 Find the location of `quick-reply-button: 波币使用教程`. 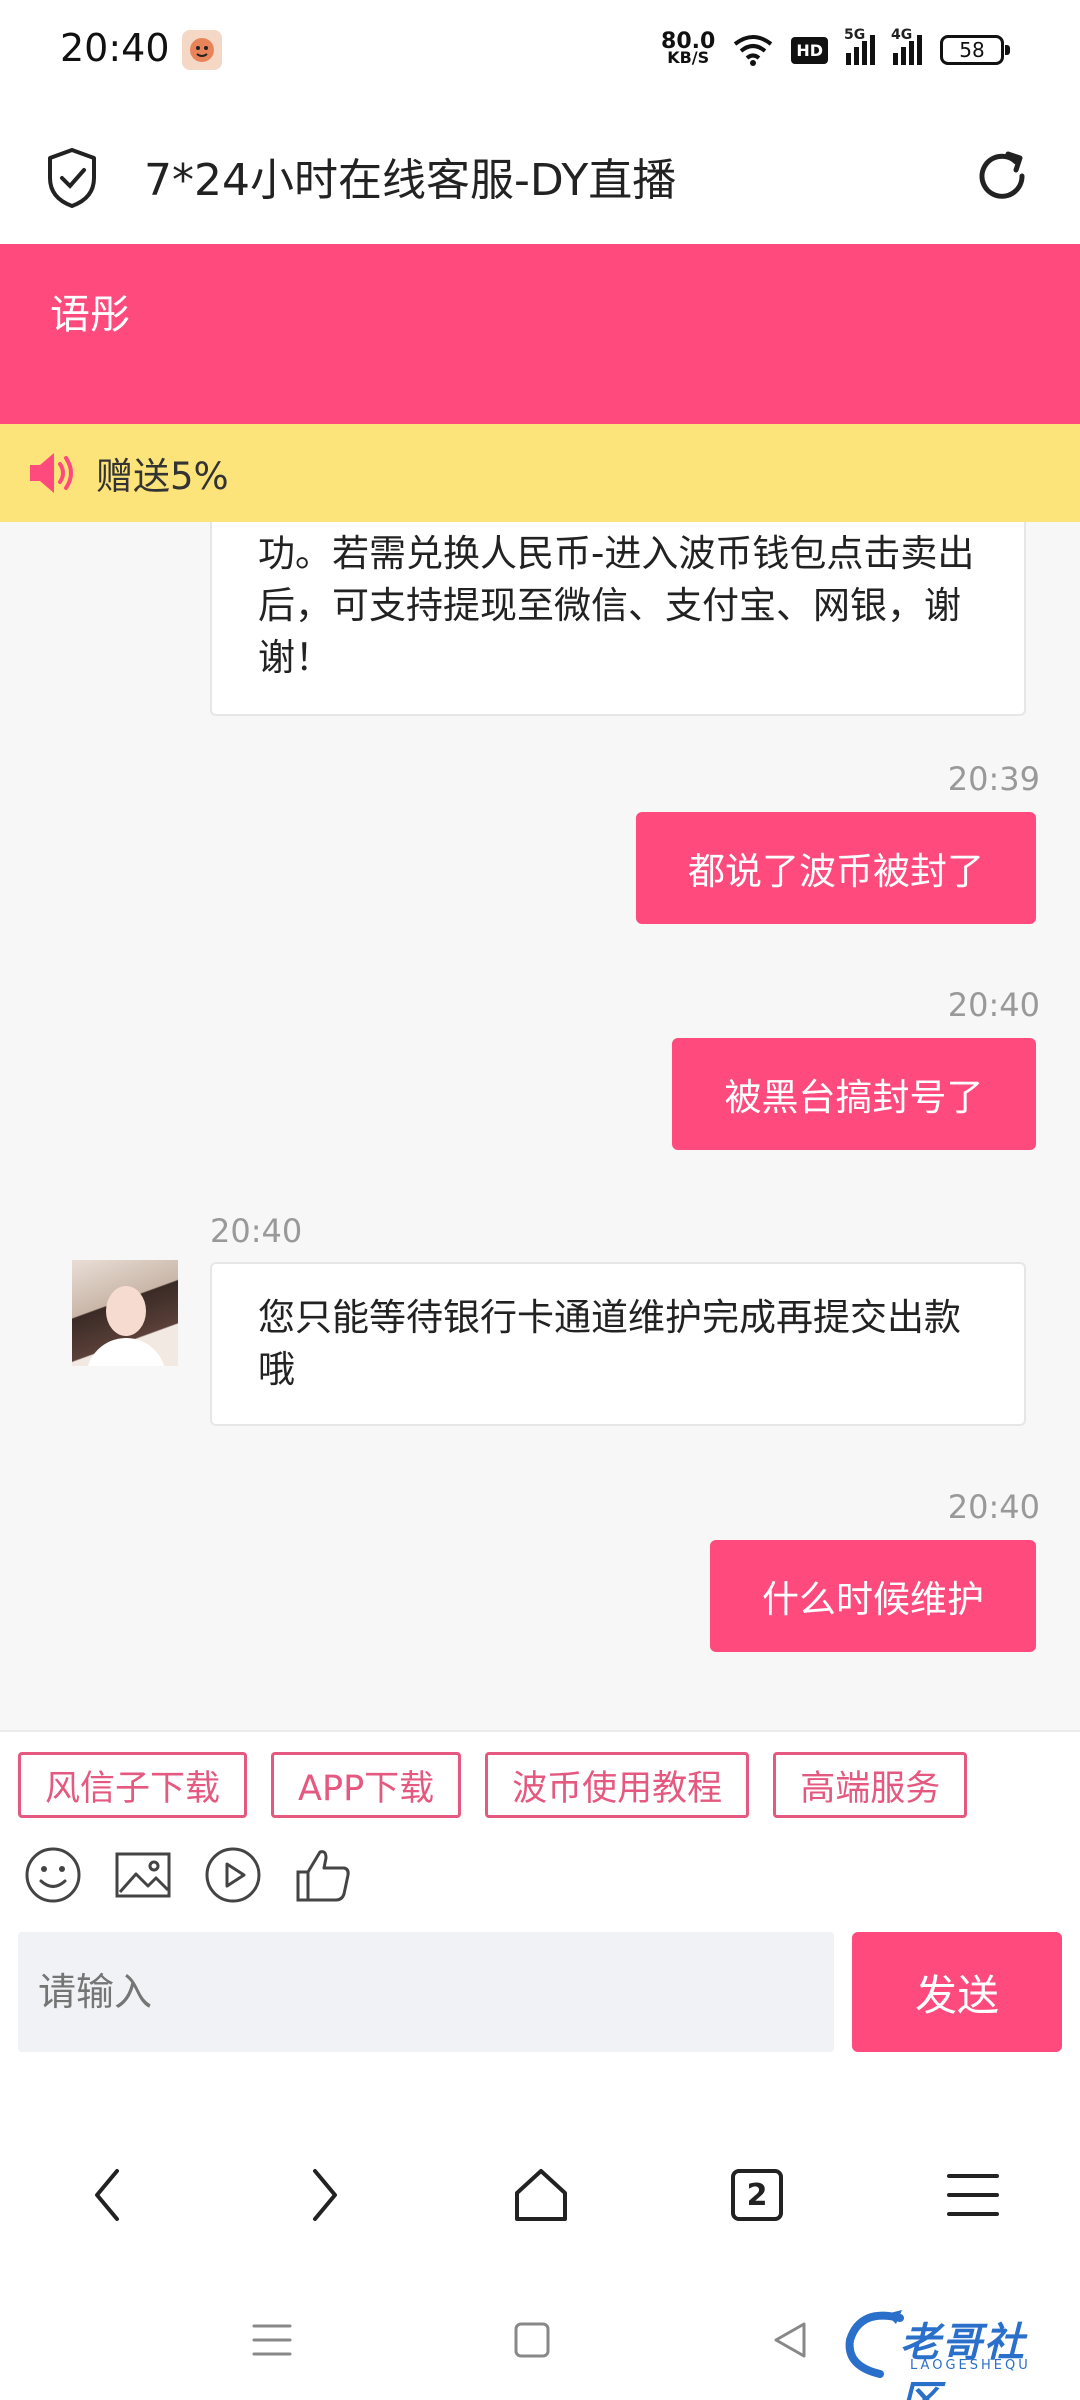

quick-reply-button: 波币使用教程 is located at coordinates (617, 1785).